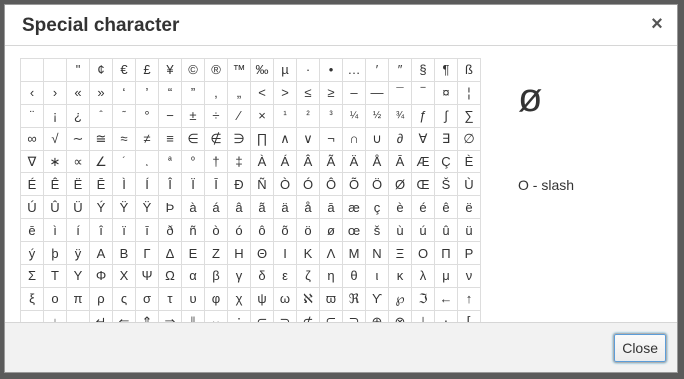 This screenshot has height=379, width=684. Describe the element at coordinates (308, 93) in the screenshot. I see `character-cell: ≤` at that location.